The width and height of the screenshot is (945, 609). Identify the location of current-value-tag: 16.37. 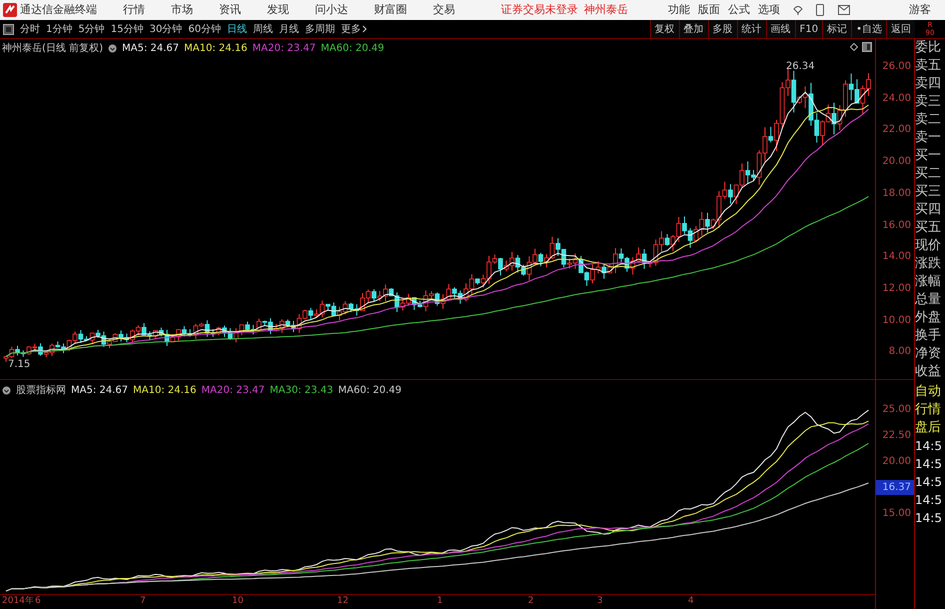
(895, 487).